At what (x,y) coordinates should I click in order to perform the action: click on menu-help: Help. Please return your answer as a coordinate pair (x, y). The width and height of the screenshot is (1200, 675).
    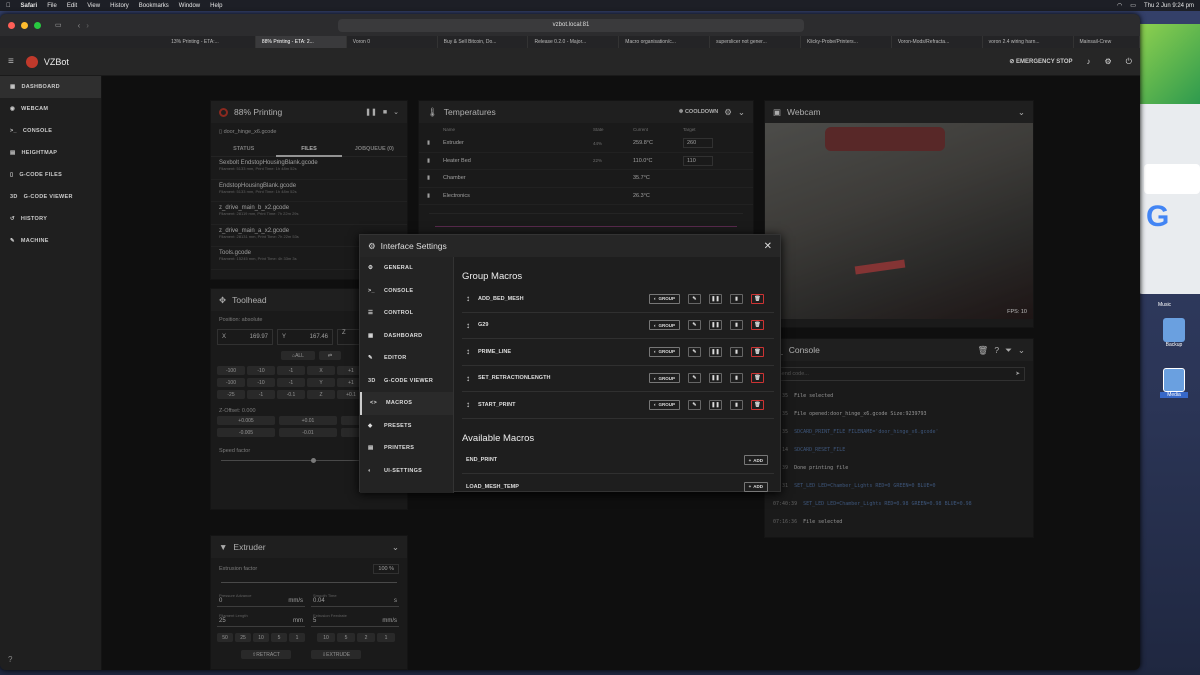
    Looking at the image, I should click on (216, 6).